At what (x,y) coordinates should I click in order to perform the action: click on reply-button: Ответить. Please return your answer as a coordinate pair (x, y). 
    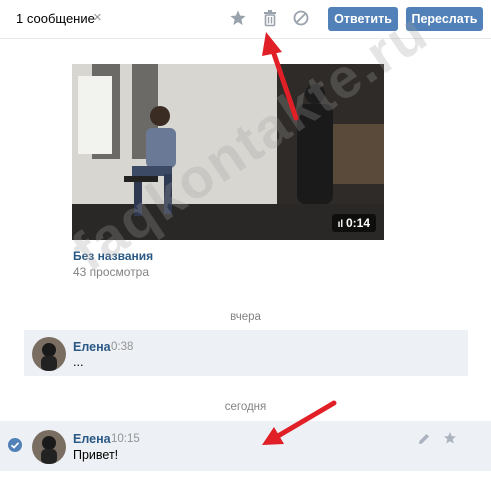
    Looking at the image, I should click on (363, 19).